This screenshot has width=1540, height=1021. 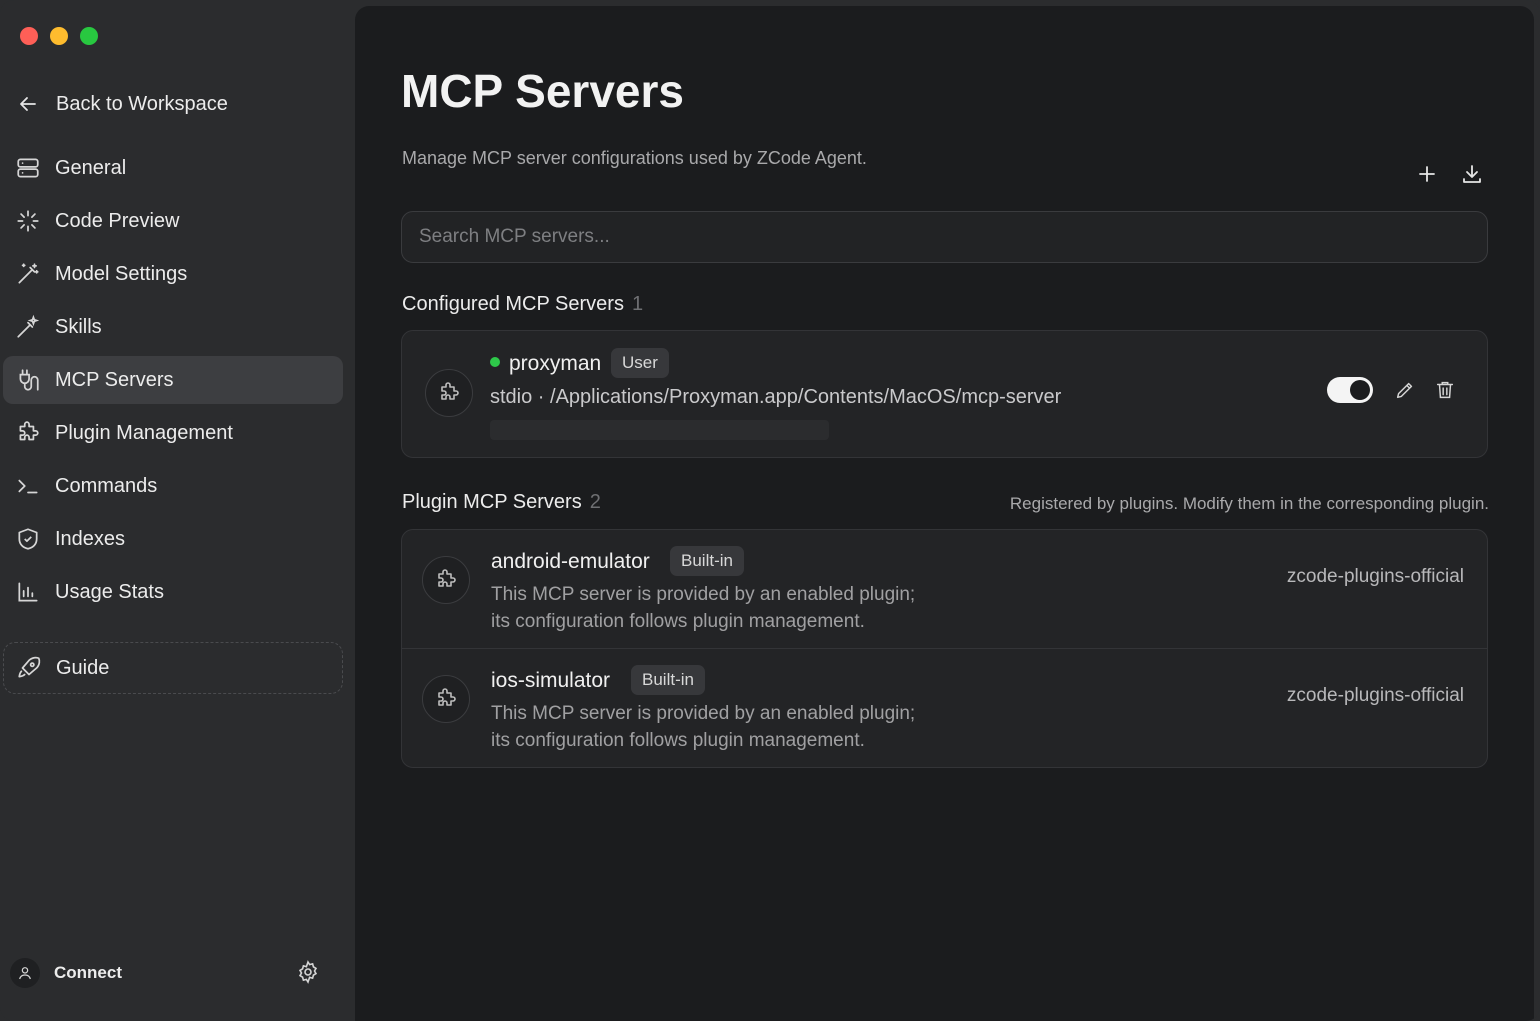 What do you see at coordinates (173, 592) in the screenshot?
I see `sidebar-item-usage-stats: Usage Stats` at bounding box center [173, 592].